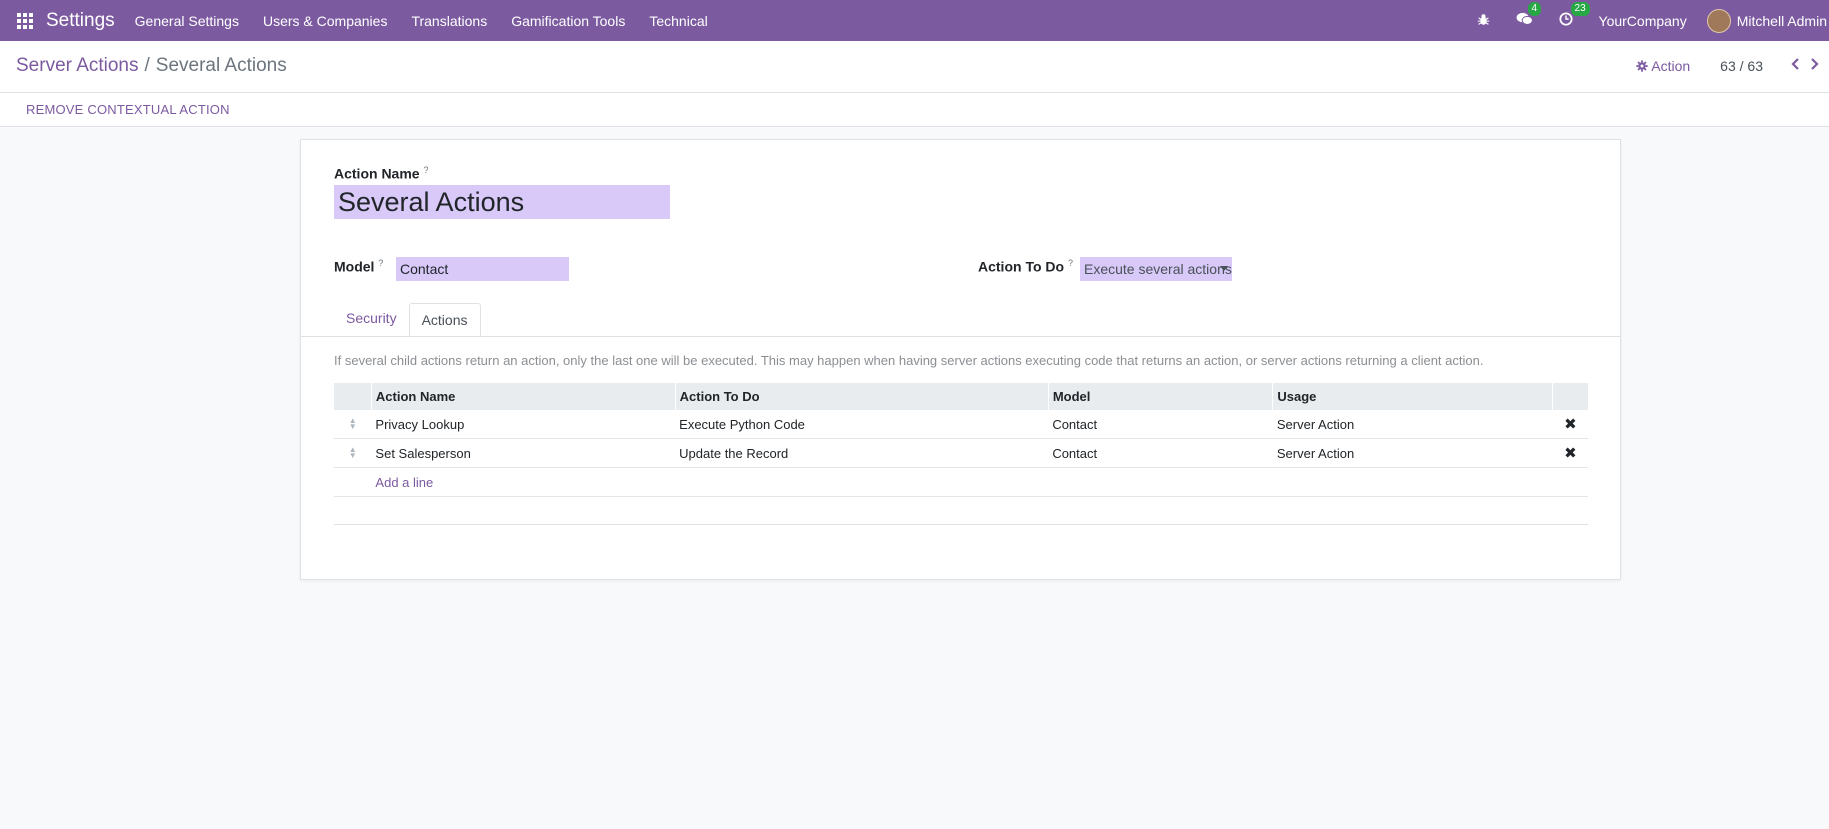  What do you see at coordinates (1642, 65) in the screenshot?
I see `gear-icon` at bounding box center [1642, 65].